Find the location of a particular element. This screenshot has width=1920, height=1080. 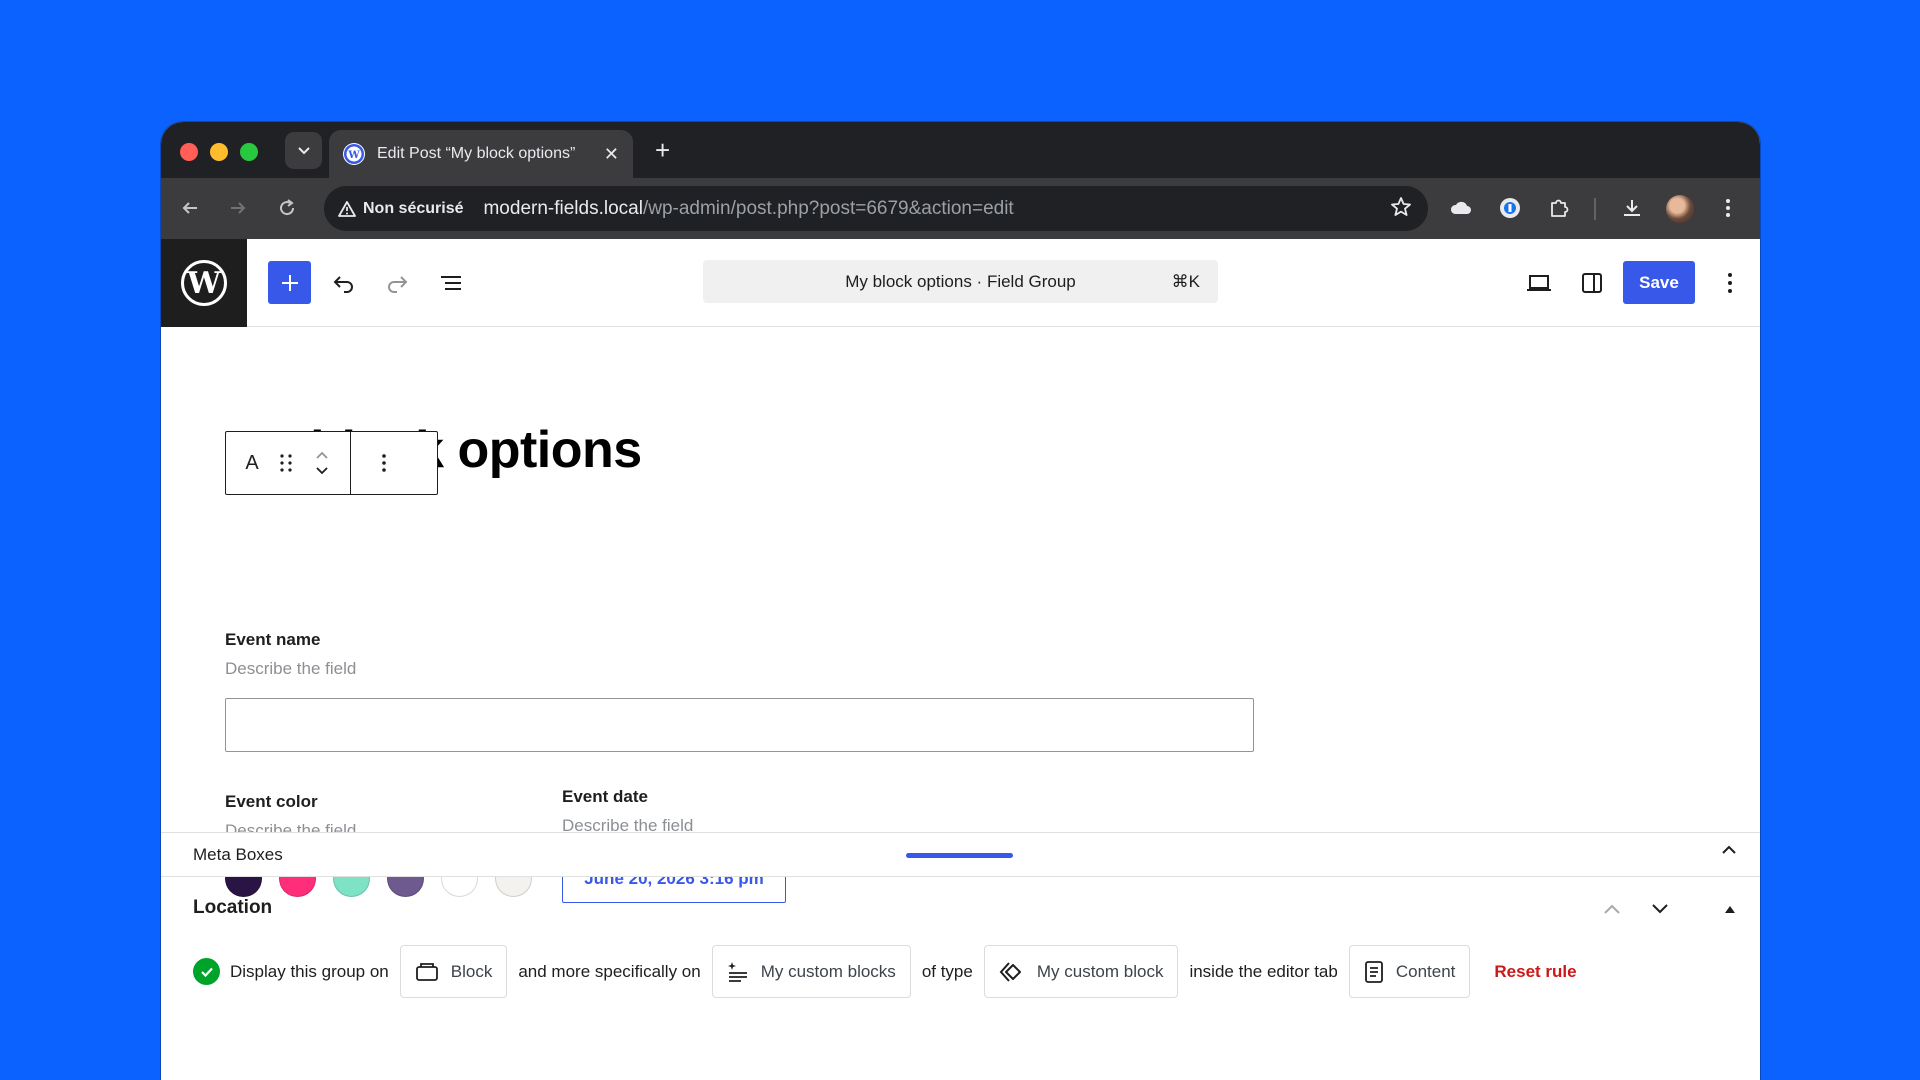

drag-handle-icon is located at coordinates (286, 463).